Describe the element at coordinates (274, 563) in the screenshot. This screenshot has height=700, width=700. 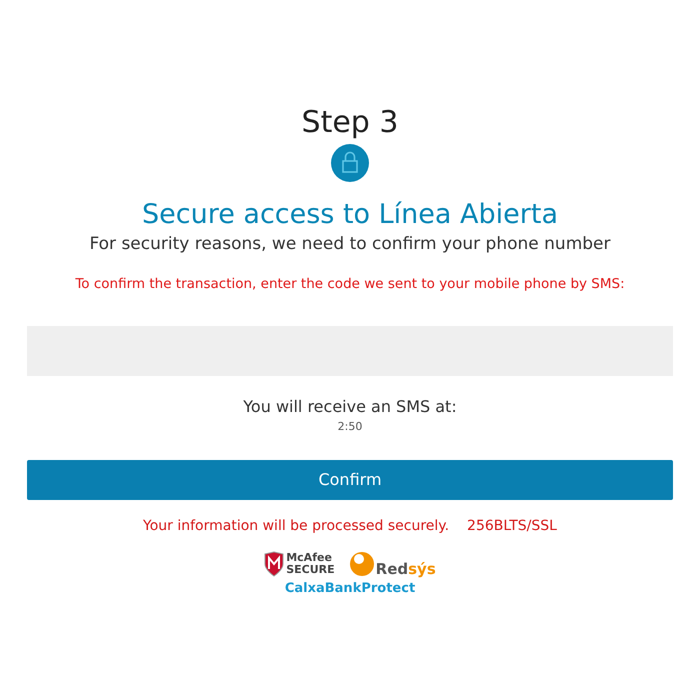
I see `shield-icon` at that location.